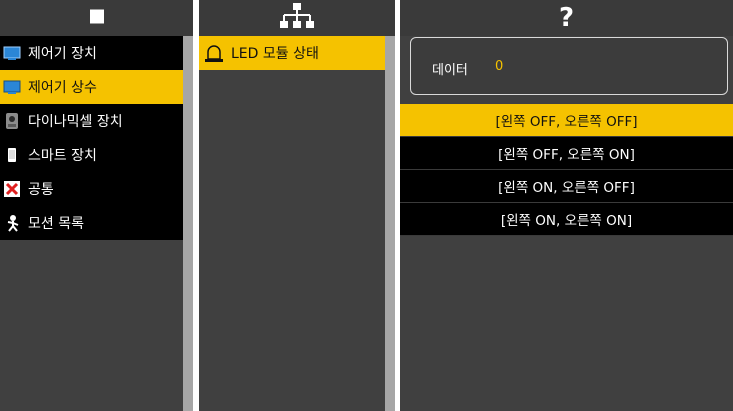  What do you see at coordinates (75, 122) in the screenshot?
I see `menu-item-label: 다이나믹셀 장치` at bounding box center [75, 122].